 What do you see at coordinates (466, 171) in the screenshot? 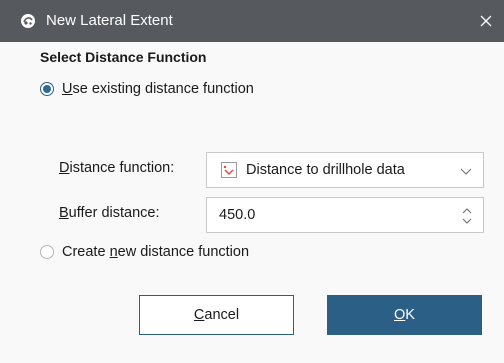
I see `chevron-down-icon` at bounding box center [466, 171].